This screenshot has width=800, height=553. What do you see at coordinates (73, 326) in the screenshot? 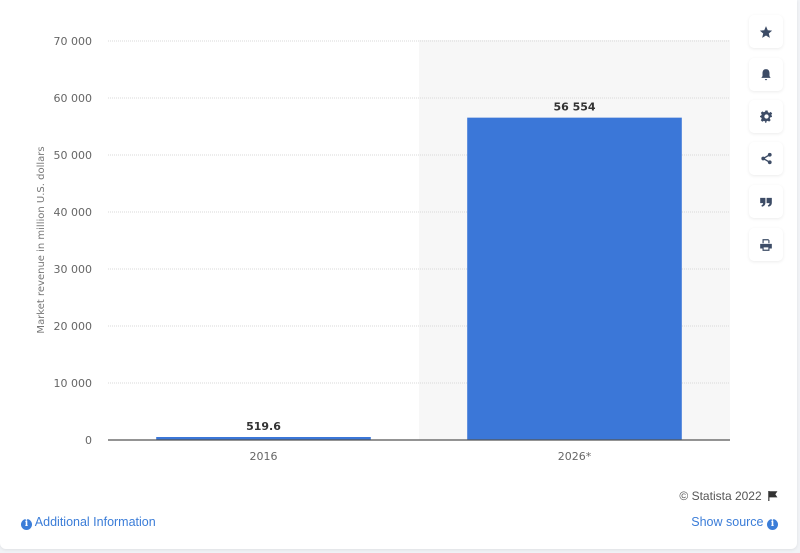
I see `y-tick-label: 20 000` at bounding box center [73, 326].